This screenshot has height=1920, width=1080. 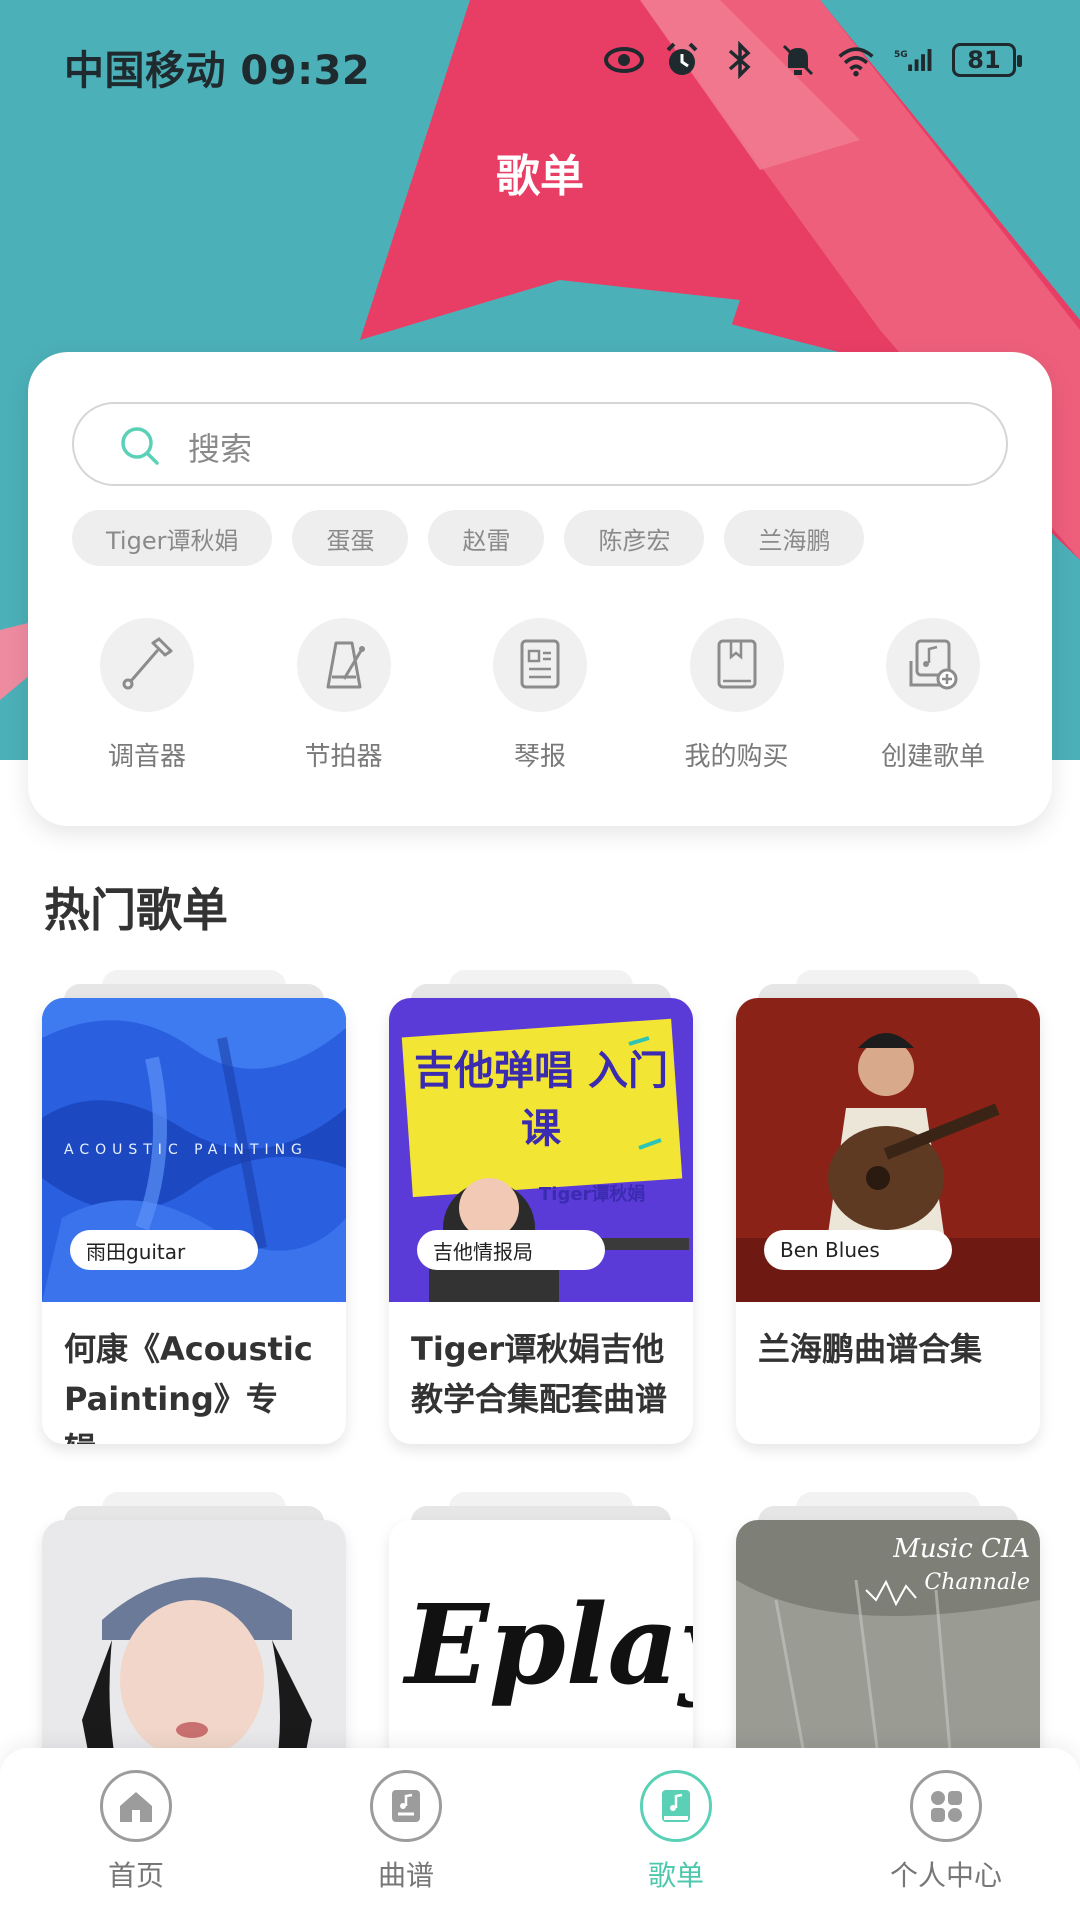 I want to click on status-bar: 中国移动 09:32 5G 81, so click(x=540, y=60).